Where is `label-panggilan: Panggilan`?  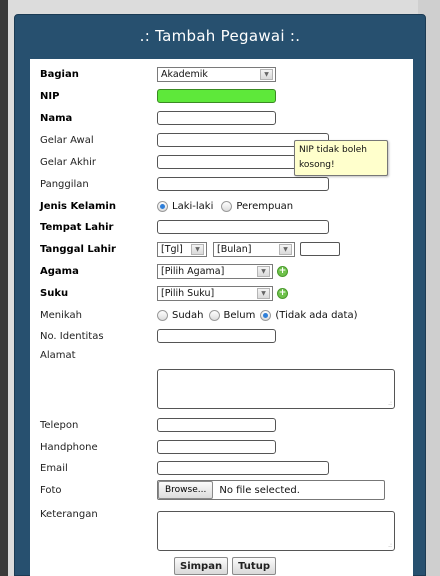
label-panggilan: Panggilan is located at coordinates (64, 184).